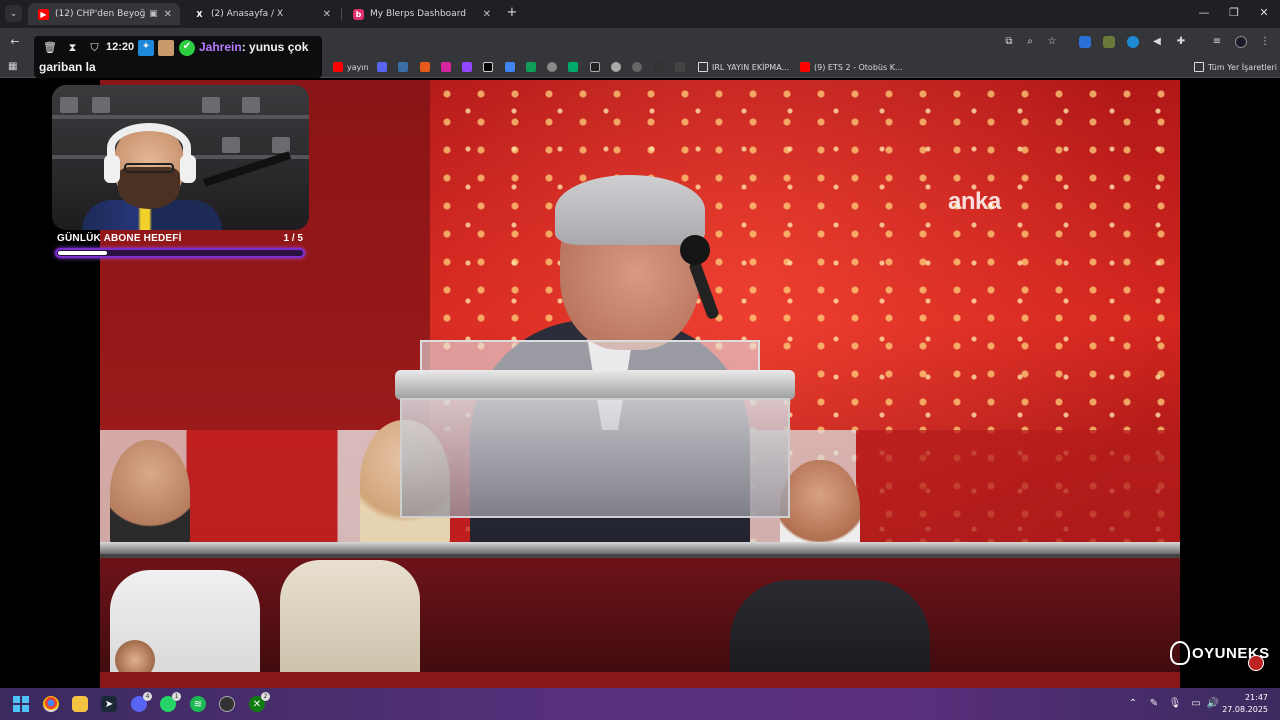 Image resolution: width=1280 pixels, height=720 pixels. I want to click on obs-icon, so click(227, 704).